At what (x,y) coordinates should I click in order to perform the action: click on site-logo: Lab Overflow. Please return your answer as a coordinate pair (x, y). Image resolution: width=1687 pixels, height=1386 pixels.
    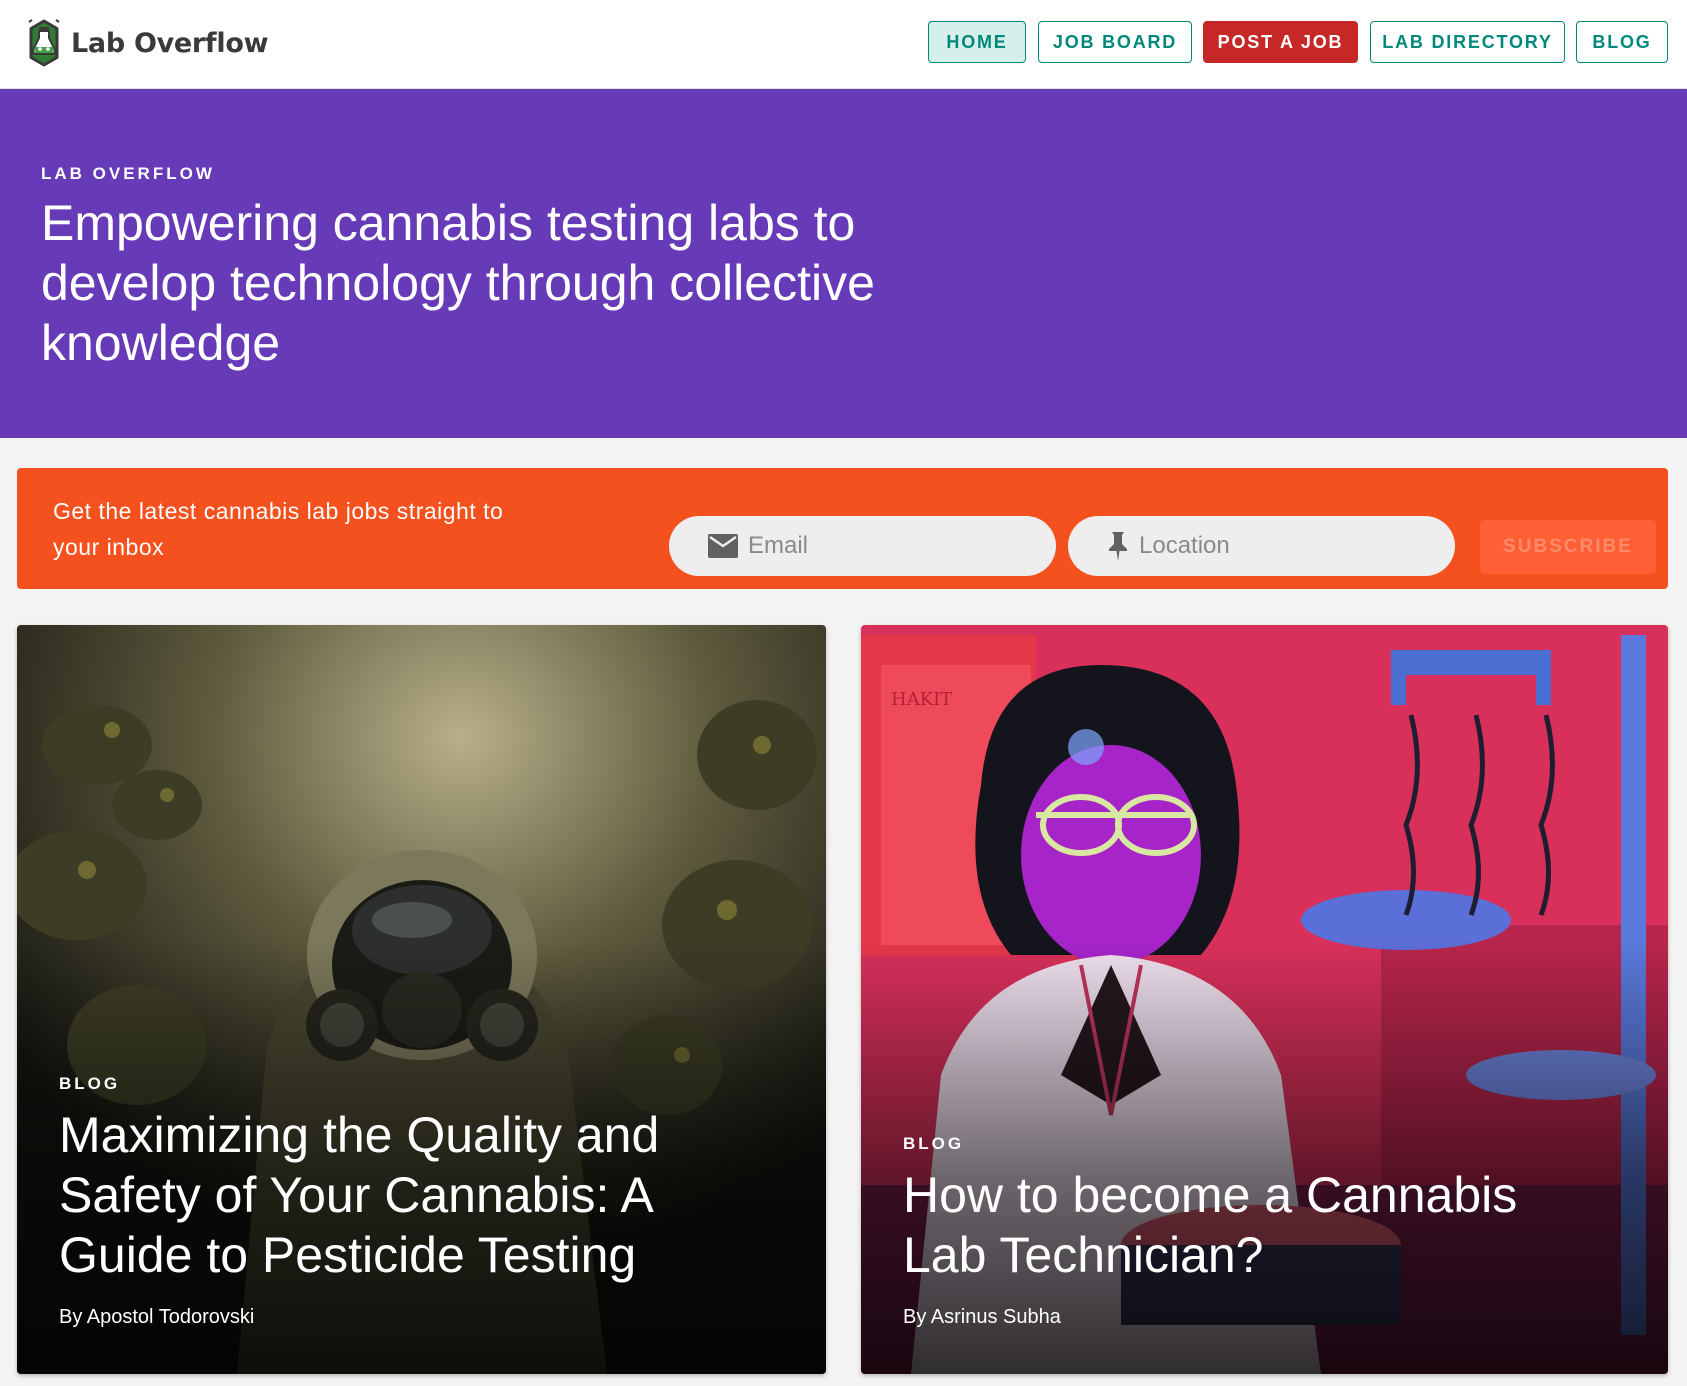
    Looking at the image, I should click on (147, 43).